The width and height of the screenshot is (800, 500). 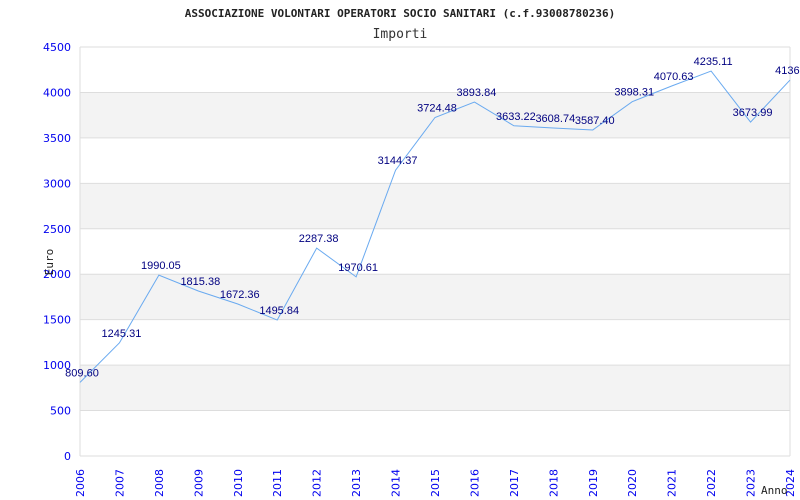 I want to click on x-tick-label: 2017, so click(x=514, y=483).